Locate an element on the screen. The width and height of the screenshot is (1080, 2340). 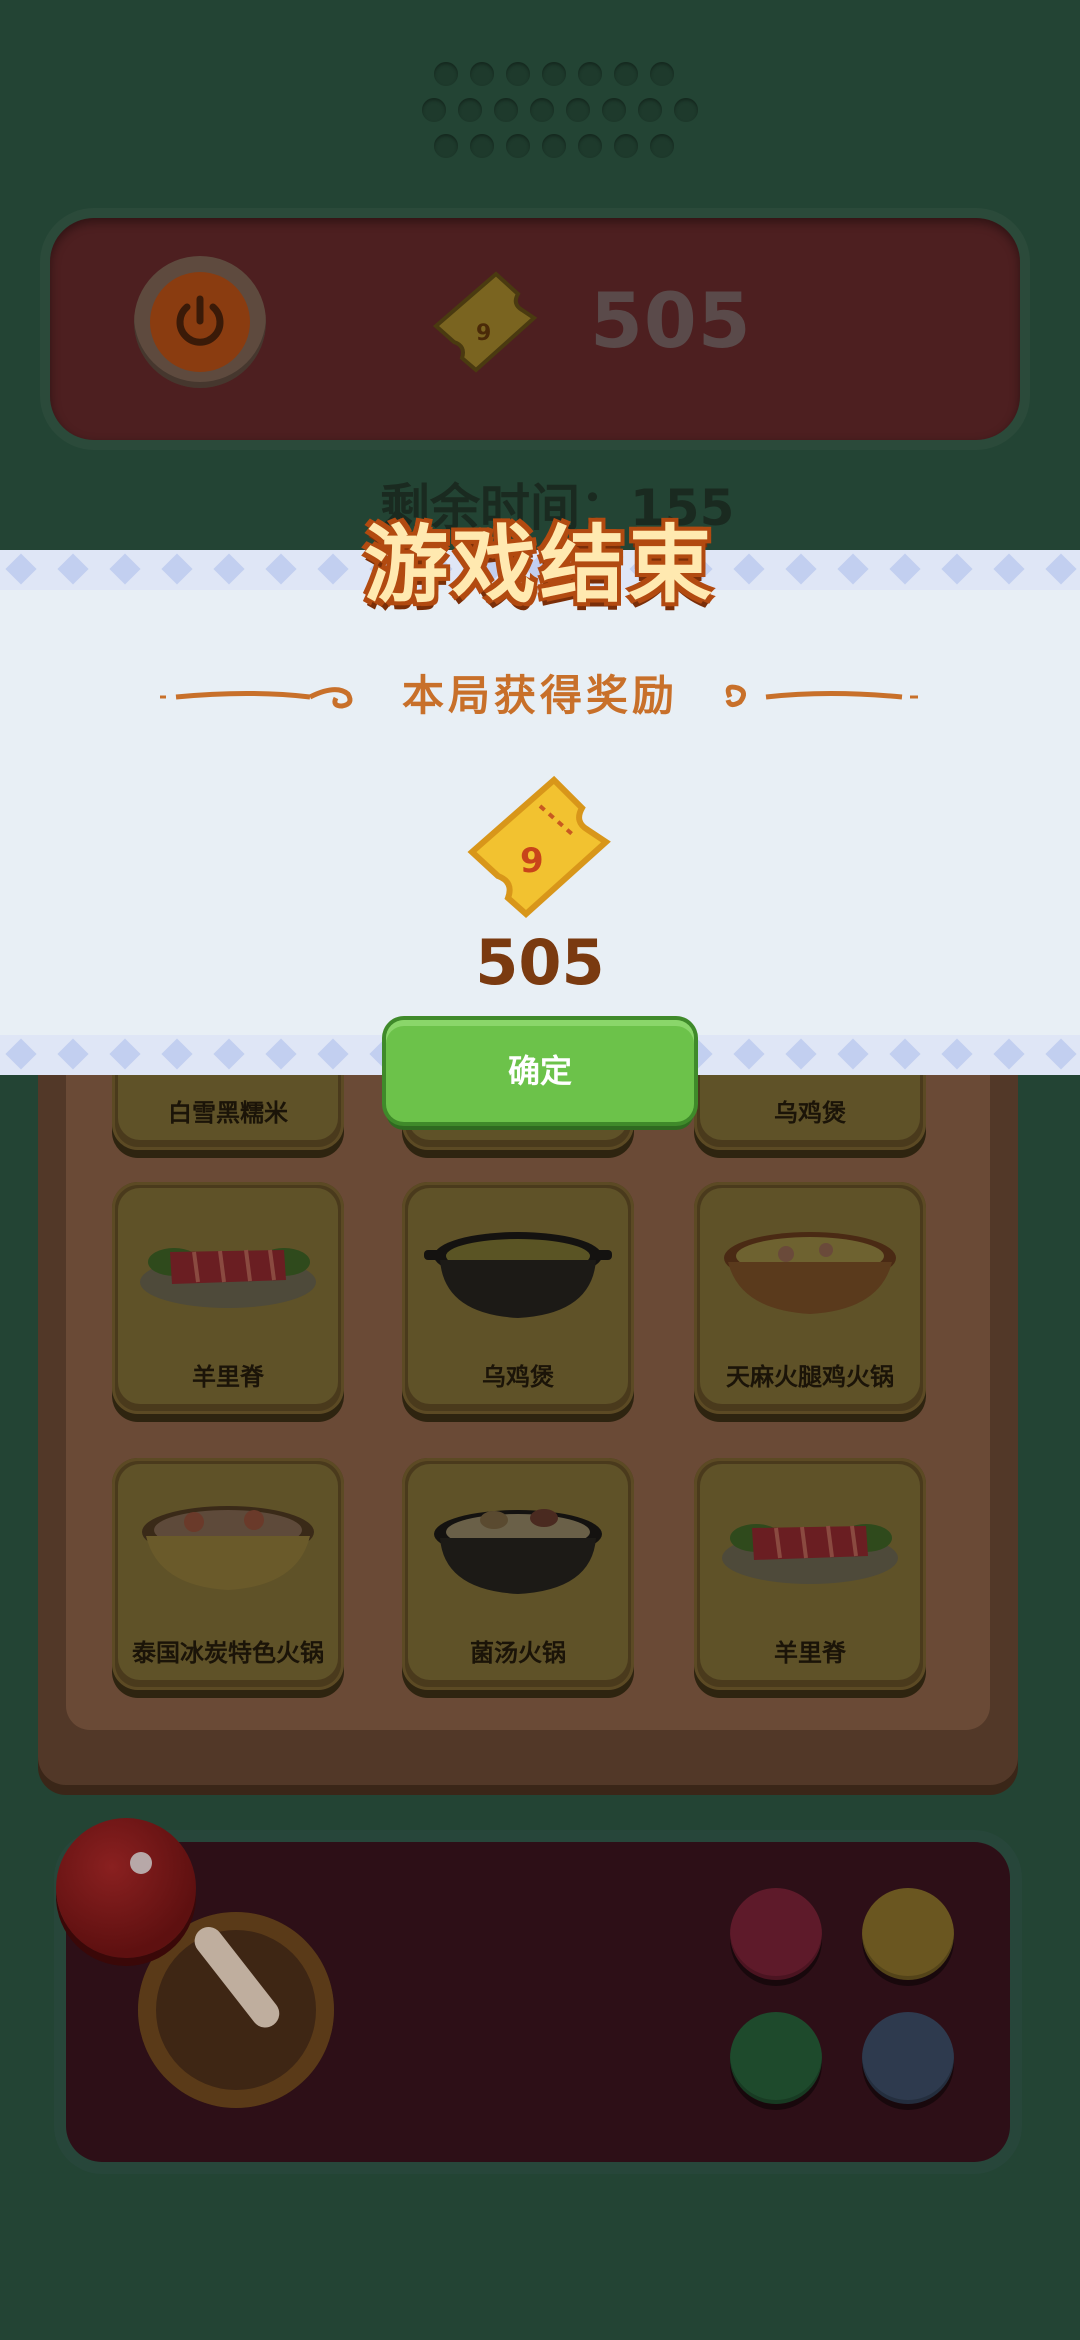
food-card: 乌鸡煲 is located at coordinates (518, 1298).